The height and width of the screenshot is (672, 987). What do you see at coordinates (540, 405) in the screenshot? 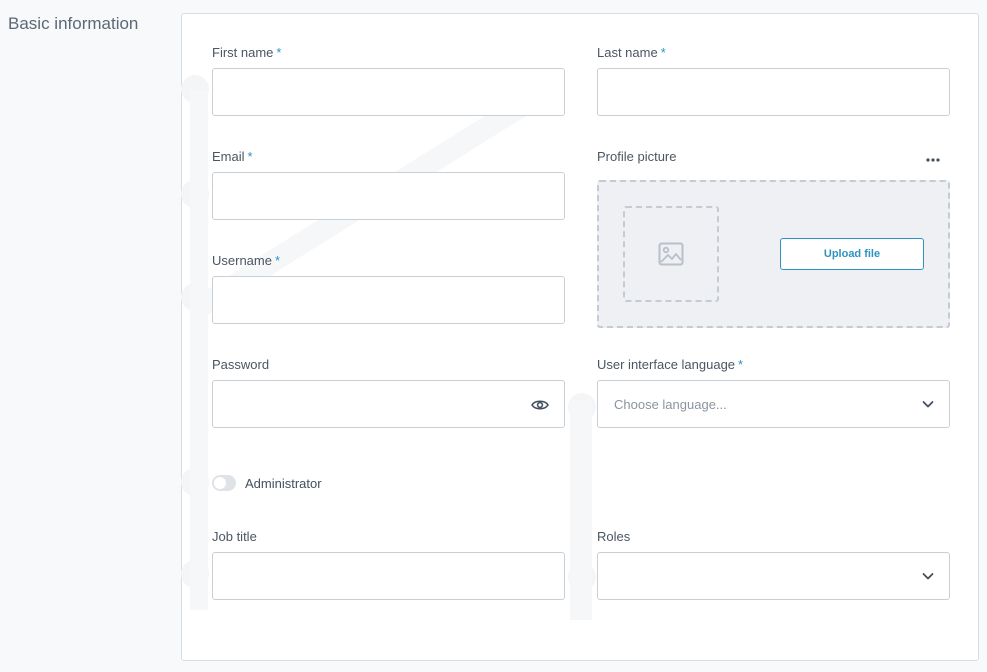
I see `show-password-eye-icon` at bounding box center [540, 405].